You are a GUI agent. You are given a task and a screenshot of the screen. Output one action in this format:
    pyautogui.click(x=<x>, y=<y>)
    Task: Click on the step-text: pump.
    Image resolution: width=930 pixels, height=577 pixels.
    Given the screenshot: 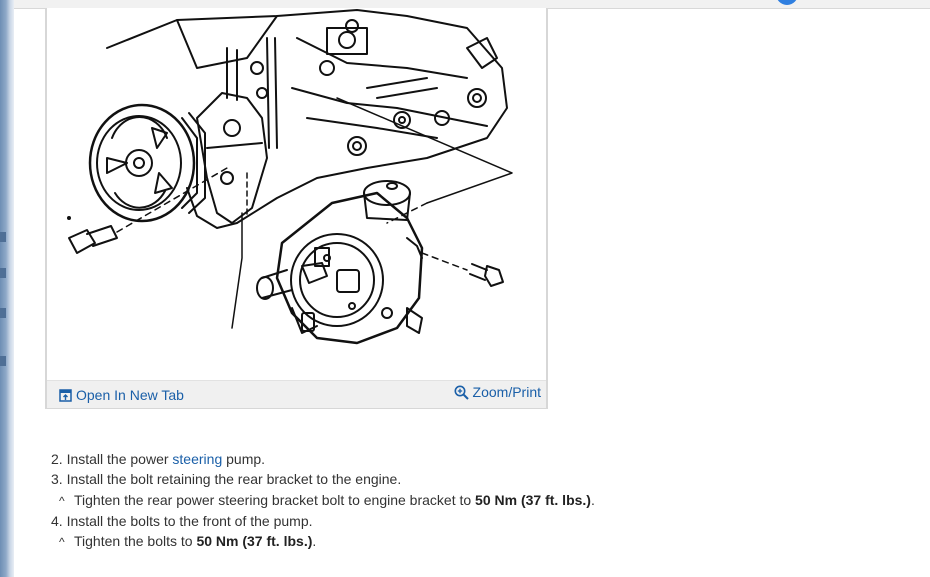 What is the action you would take?
    pyautogui.click(x=244, y=459)
    